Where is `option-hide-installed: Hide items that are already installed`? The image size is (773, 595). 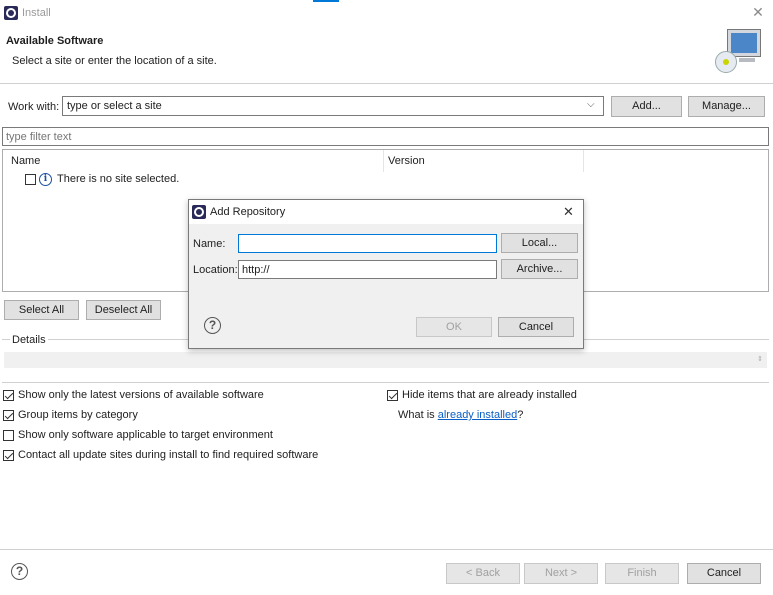 option-hide-installed: Hide items that are already installed is located at coordinates (512, 396).